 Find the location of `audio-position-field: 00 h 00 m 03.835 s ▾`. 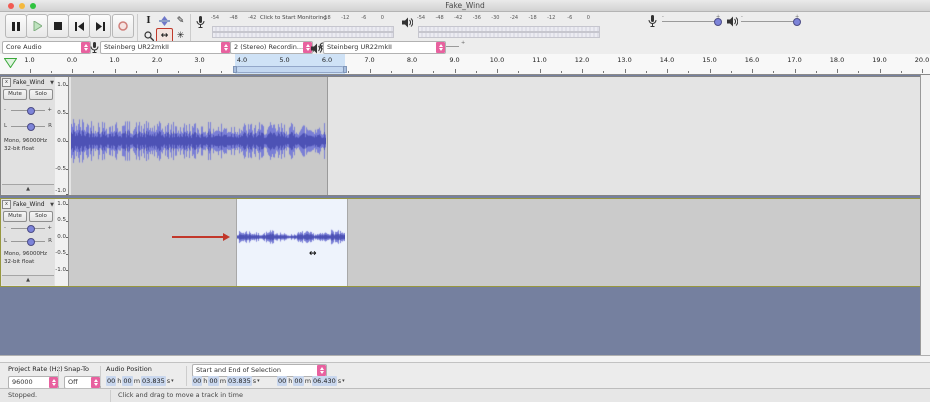

audio-position-field: 00 h 00 m 03.835 s ▾ is located at coordinates (140, 381).